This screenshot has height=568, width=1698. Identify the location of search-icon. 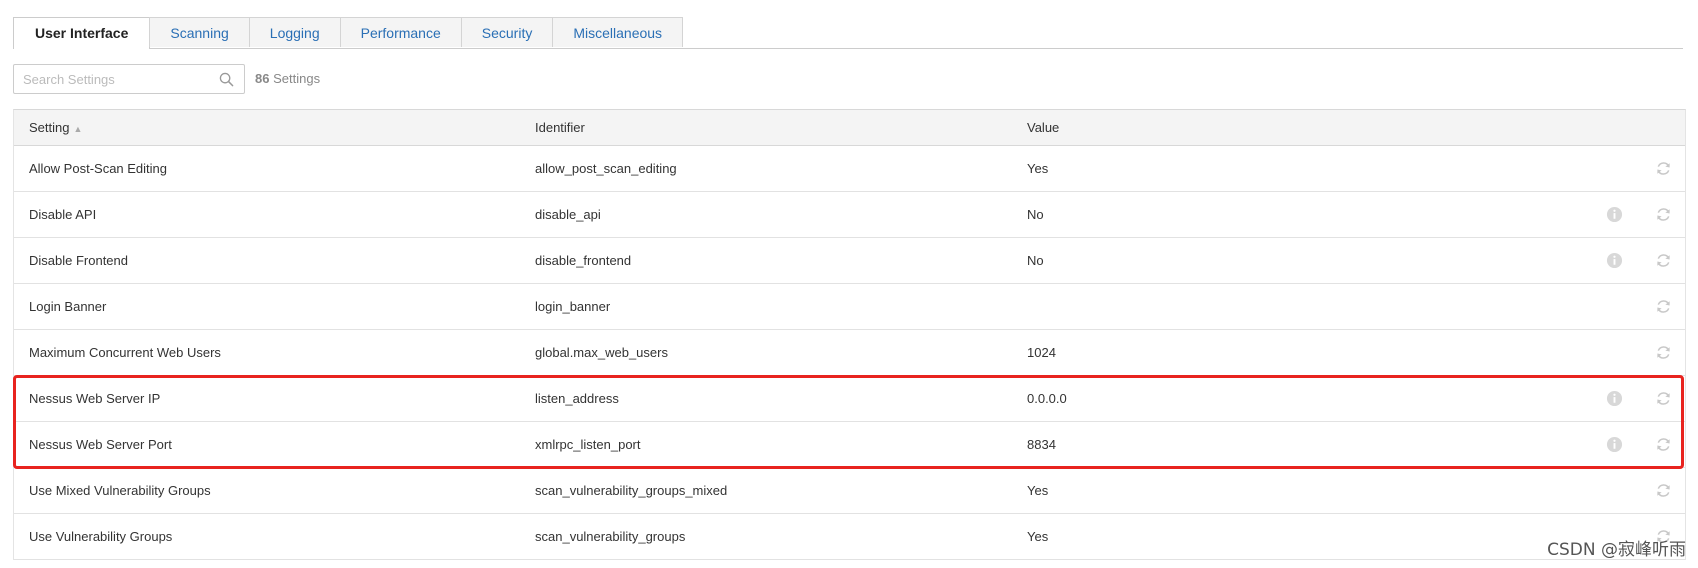
(226, 79).